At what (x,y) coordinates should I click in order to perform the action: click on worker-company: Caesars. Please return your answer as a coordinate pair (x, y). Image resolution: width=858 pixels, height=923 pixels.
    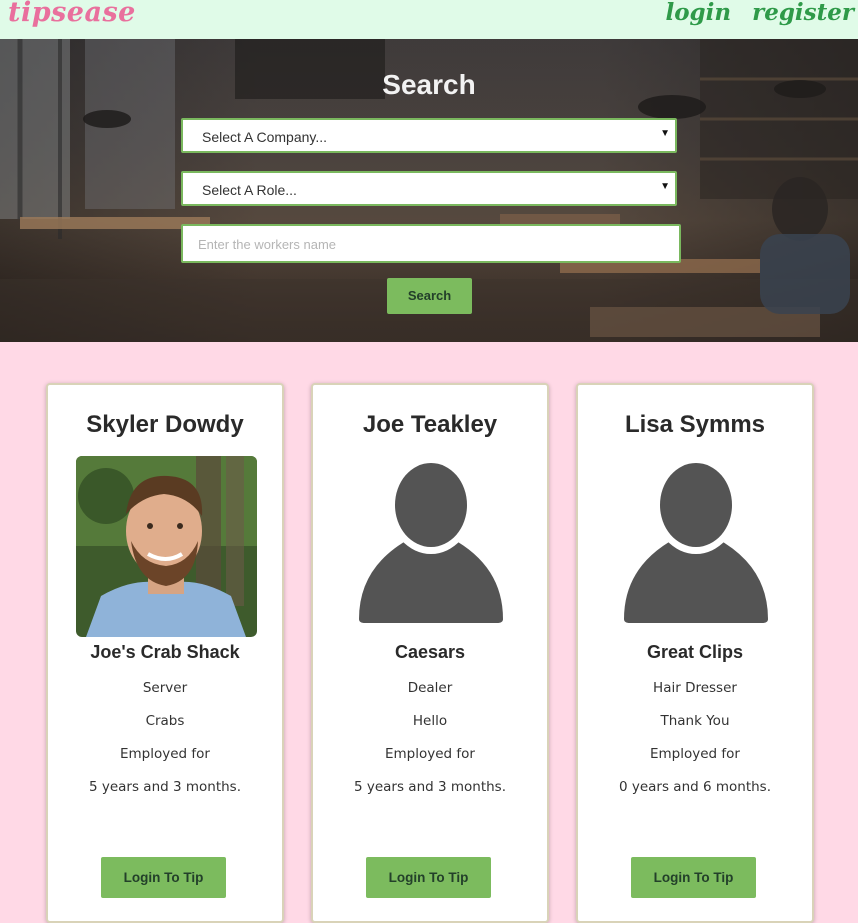
    Looking at the image, I should click on (430, 652).